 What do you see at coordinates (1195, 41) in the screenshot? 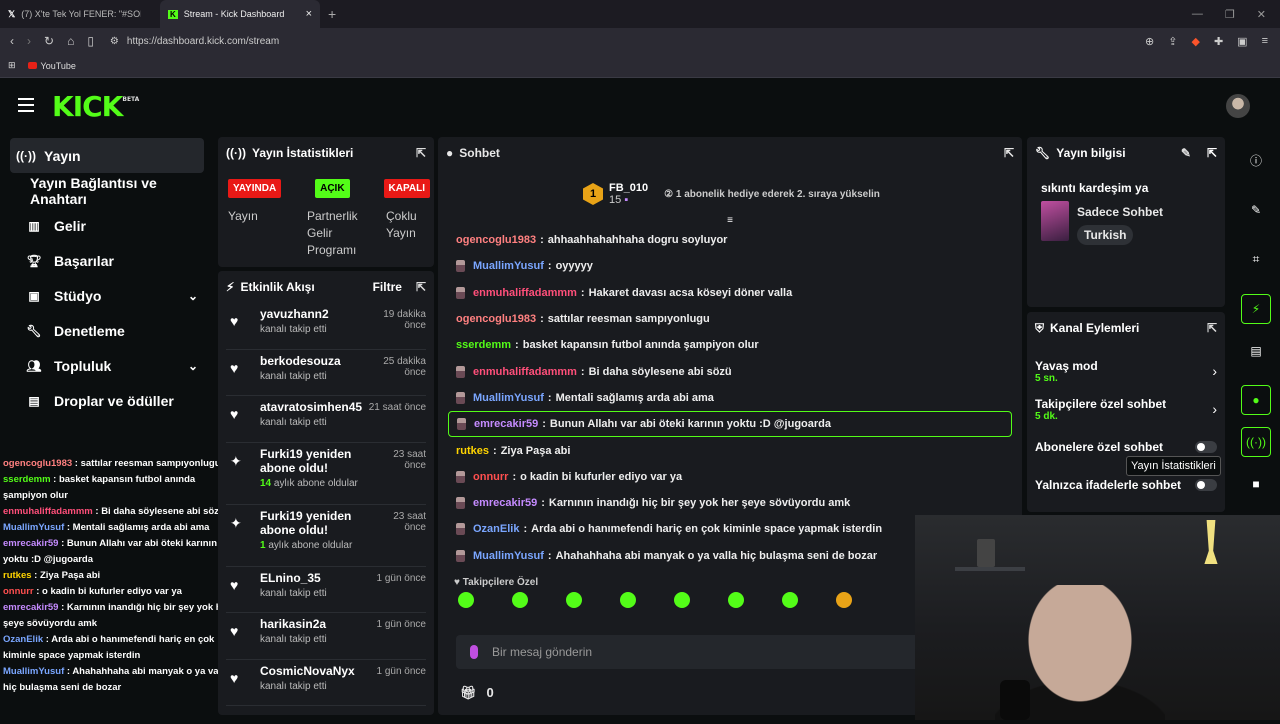
I see `brave-shield-icon: ◆` at bounding box center [1195, 41].